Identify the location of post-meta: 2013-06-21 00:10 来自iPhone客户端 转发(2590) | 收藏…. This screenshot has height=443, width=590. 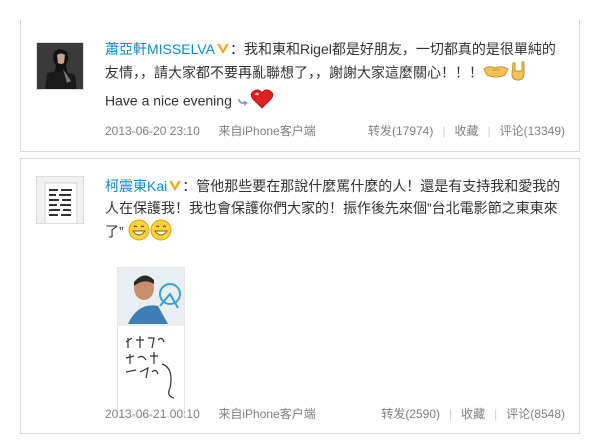
(335, 414).